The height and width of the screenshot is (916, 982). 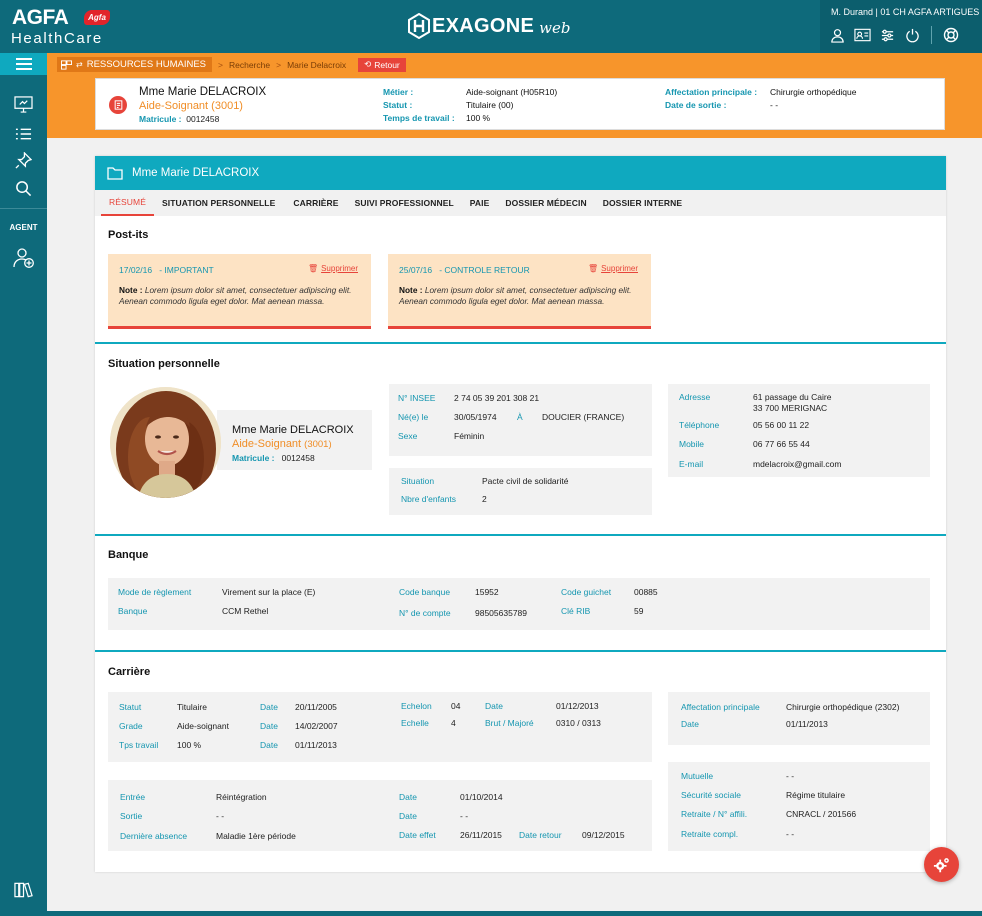 I want to click on tel-label: Téléphone, so click(x=699, y=425).